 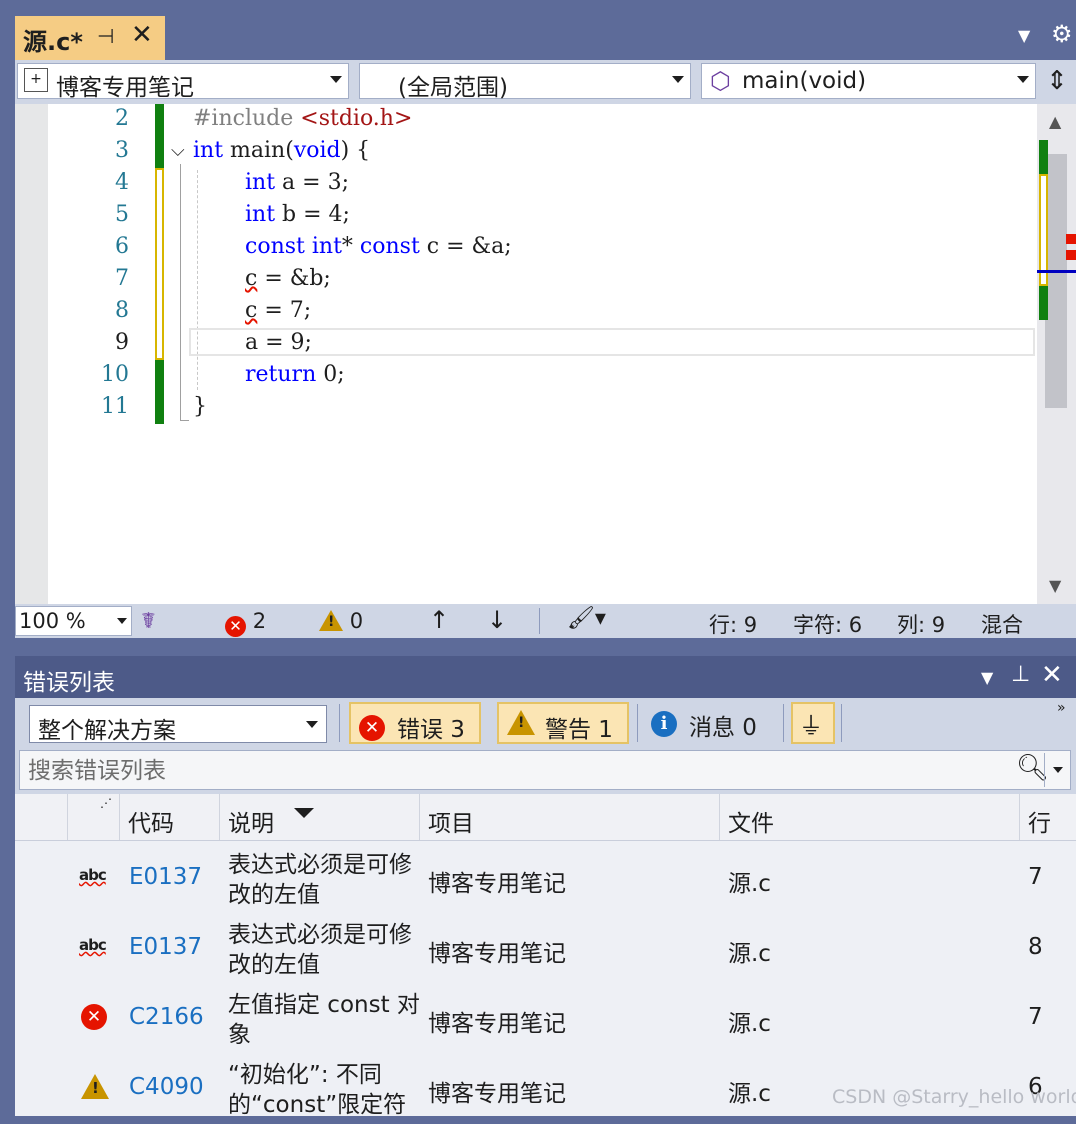 I want to click on warnings-filter-label: 警告 1, so click(x=579, y=730).